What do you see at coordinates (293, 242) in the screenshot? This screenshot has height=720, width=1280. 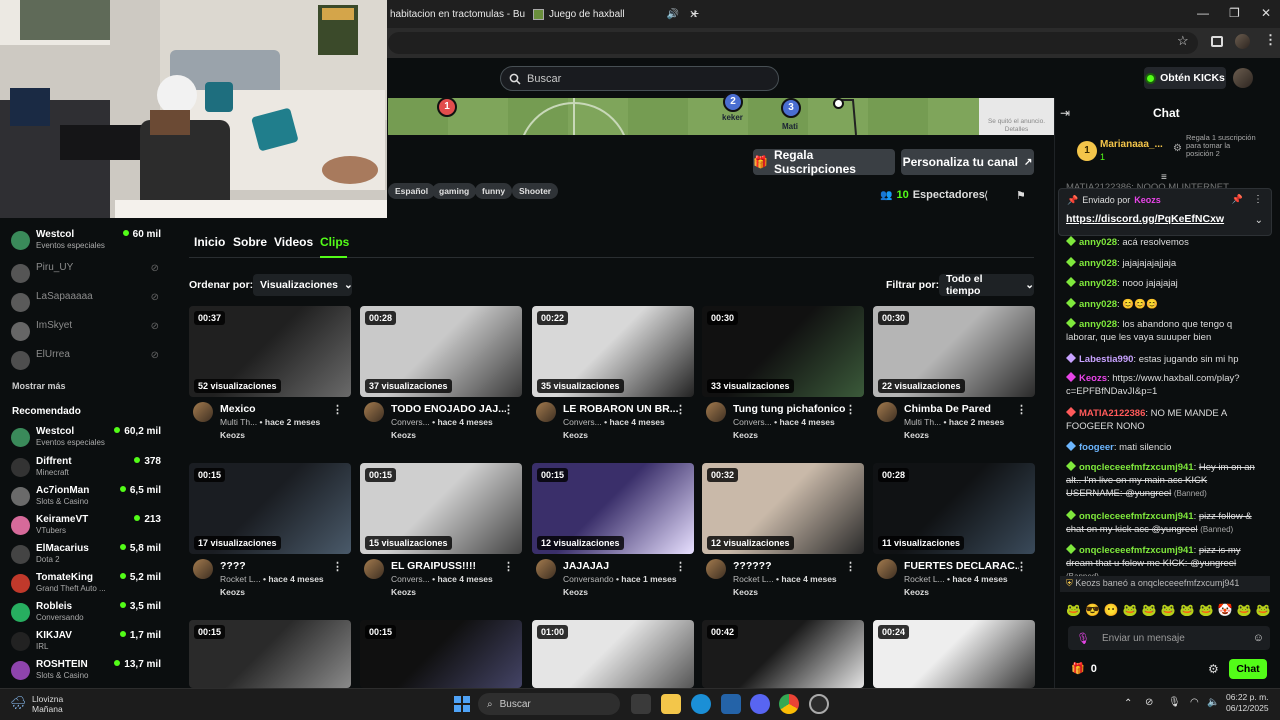 I see `tab-videos: Videos` at bounding box center [293, 242].